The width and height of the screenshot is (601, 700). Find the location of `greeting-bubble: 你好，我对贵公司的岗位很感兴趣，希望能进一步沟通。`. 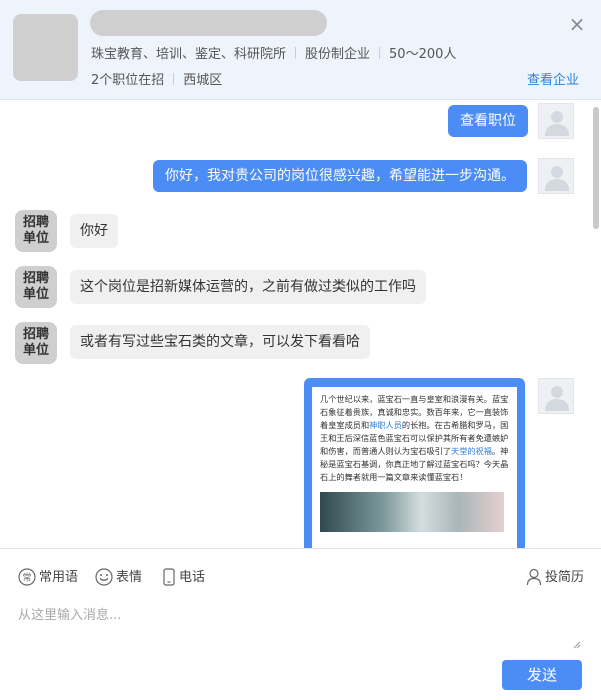

greeting-bubble: 你好，我对贵公司的岗位很感兴趣，希望能进一步沟通。 is located at coordinates (340, 176).